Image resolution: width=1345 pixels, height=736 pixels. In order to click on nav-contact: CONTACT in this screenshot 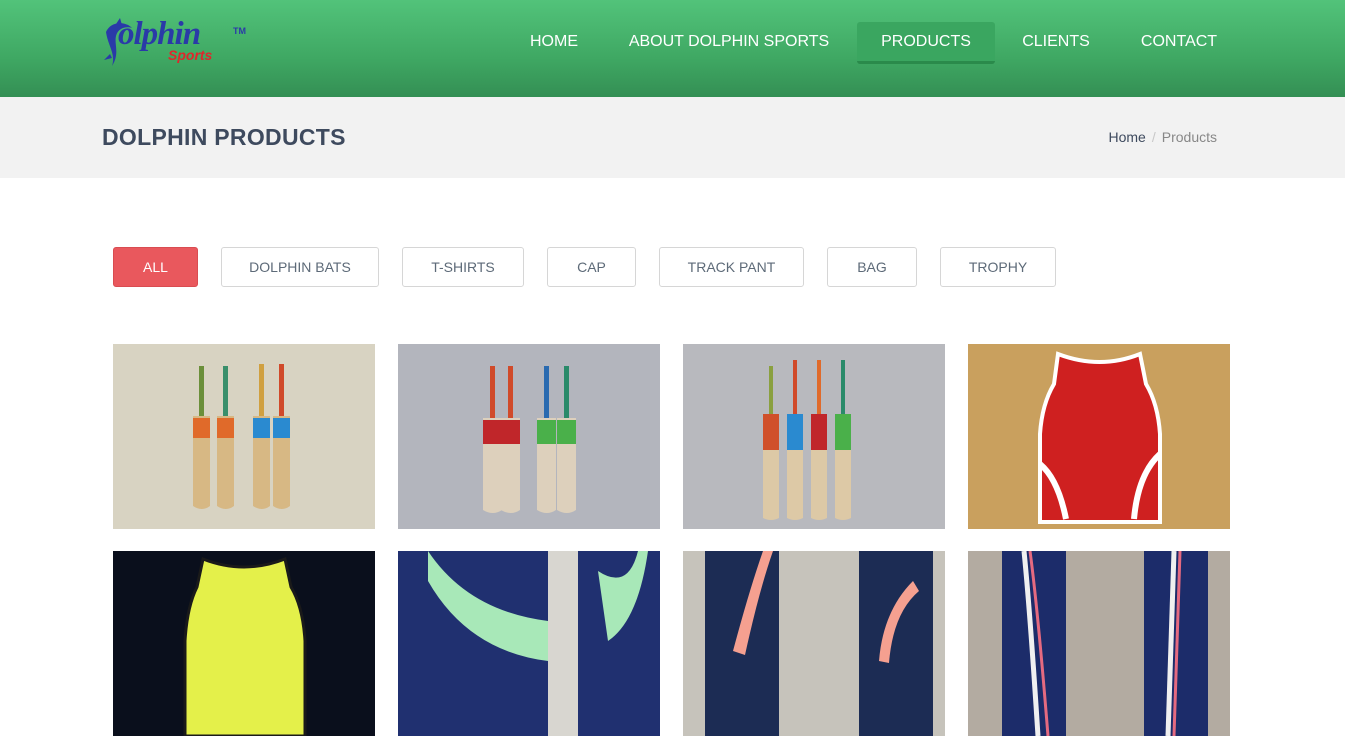, I will do `click(1179, 43)`.